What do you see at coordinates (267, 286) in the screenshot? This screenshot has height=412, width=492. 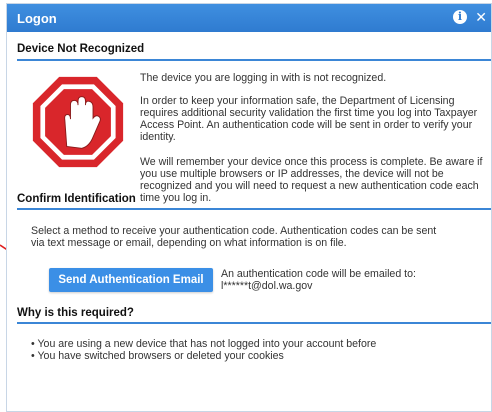 I see `email-masked: l******t@dol.wa.gov` at bounding box center [267, 286].